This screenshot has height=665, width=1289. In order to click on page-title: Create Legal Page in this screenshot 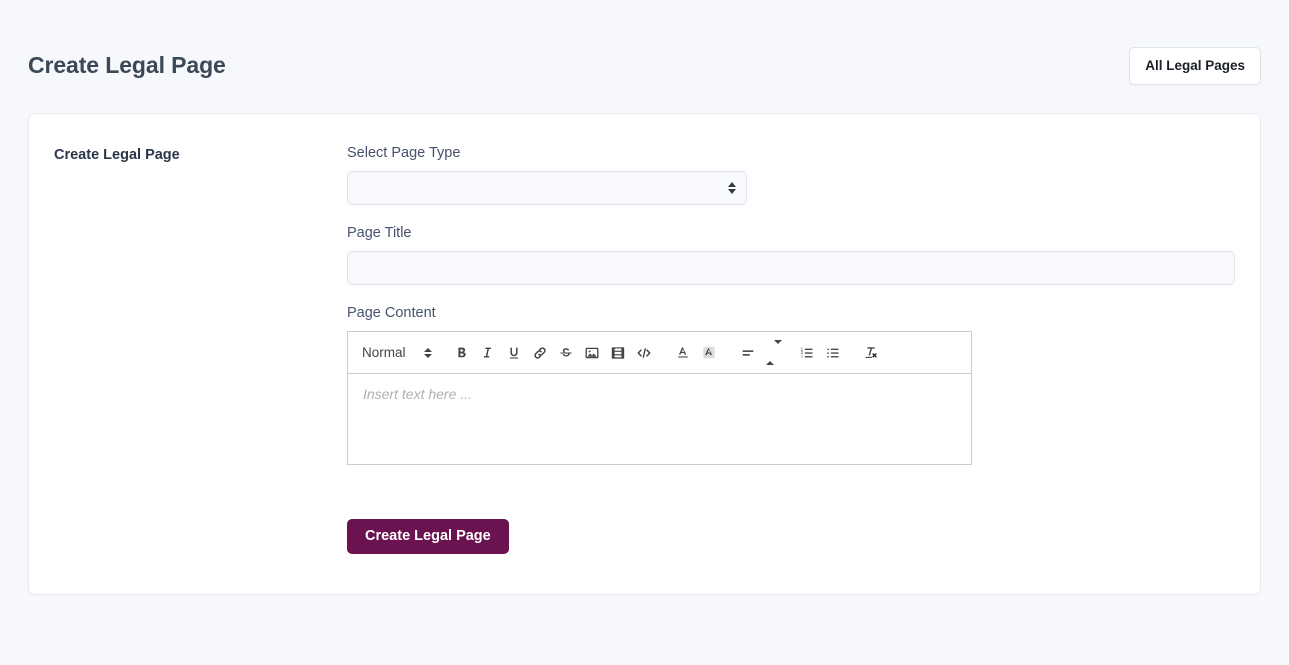, I will do `click(127, 65)`.